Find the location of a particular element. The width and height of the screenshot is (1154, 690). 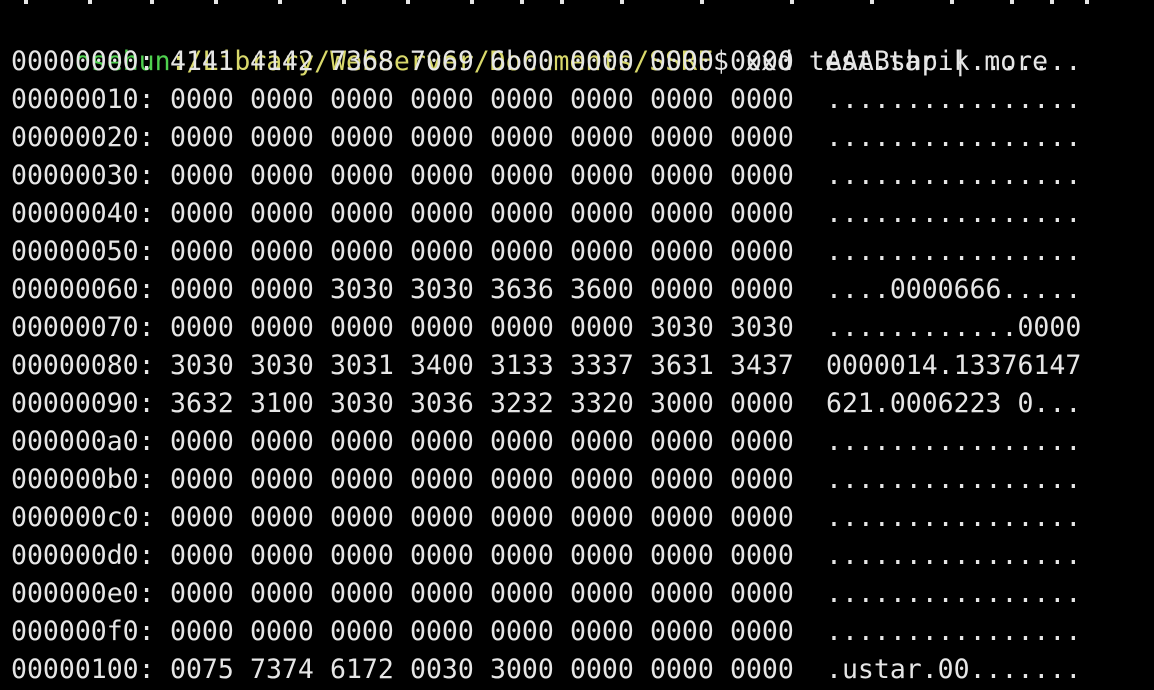

hex-word: 7374 is located at coordinates (282, 669).